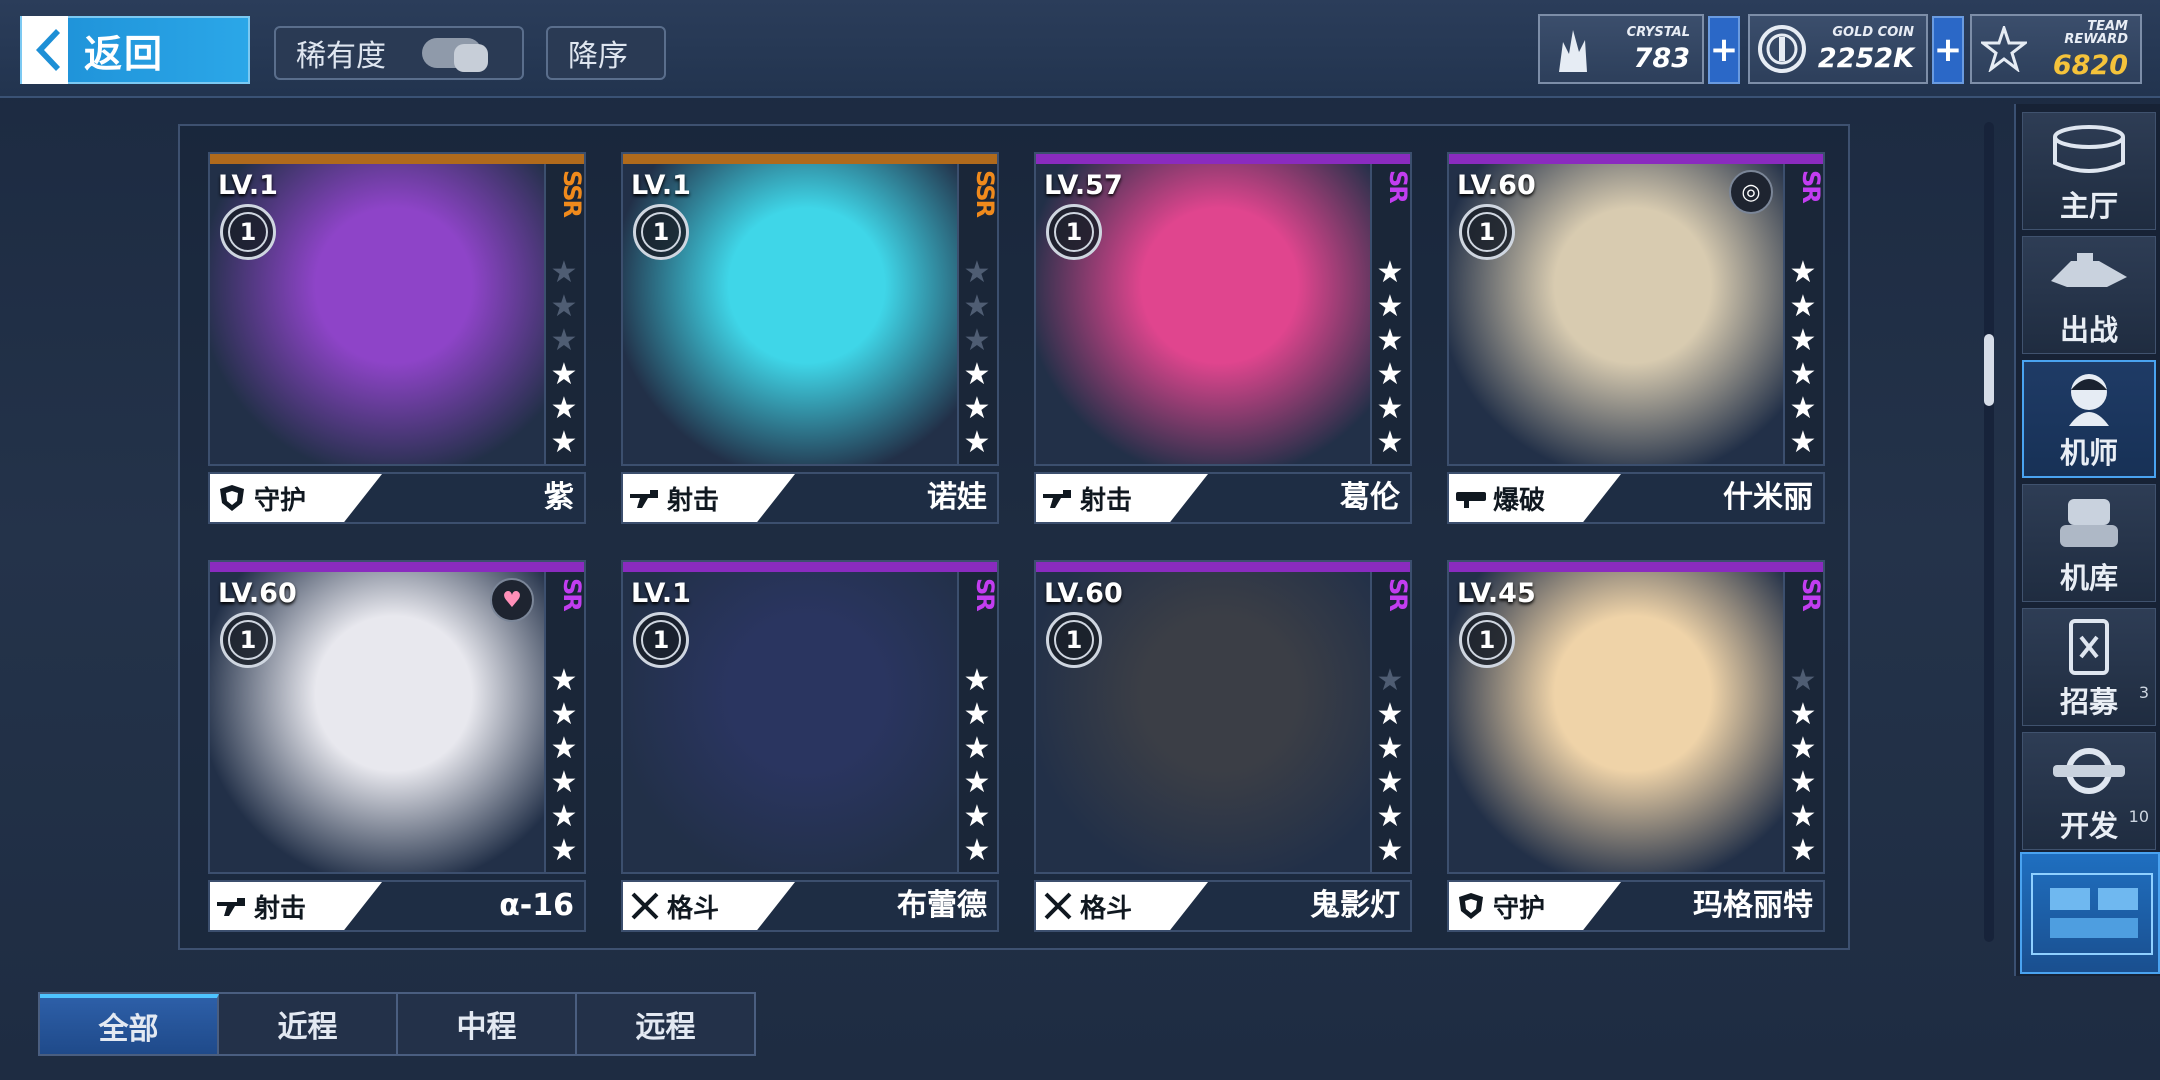 This screenshot has width=2160, height=1080. What do you see at coordinates (1768, 497) in the screenshot?
I see `pilot-name: 什米丽` at bounding box center [1768, 497].